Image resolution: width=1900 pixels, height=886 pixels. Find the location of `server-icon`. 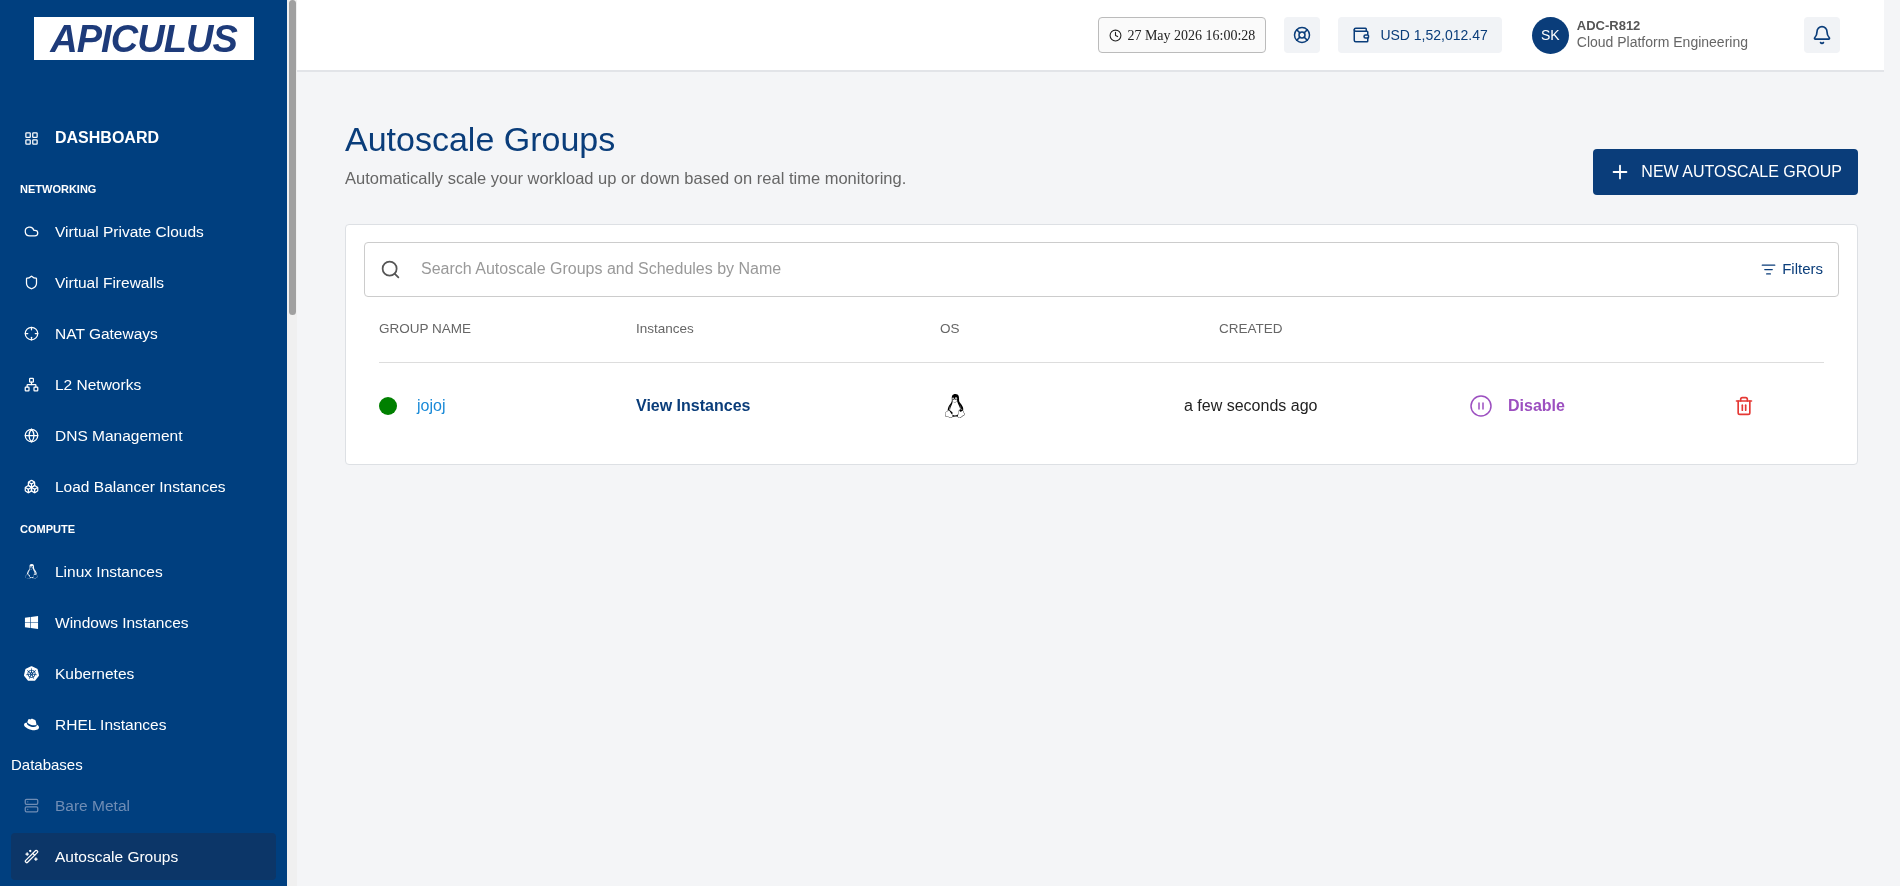

server-icon is located at coordinates (31, 805).